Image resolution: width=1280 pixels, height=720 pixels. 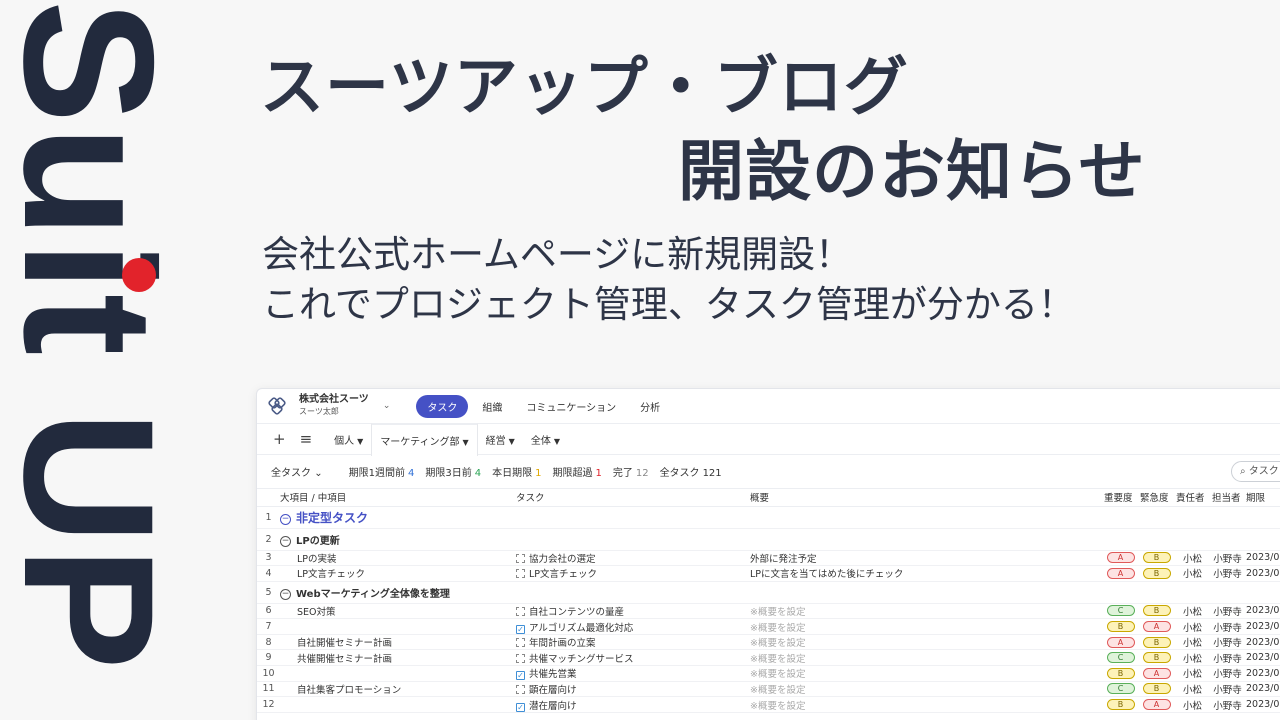 I want to click on item-cell: LP文言チェック, so click(x=395, y=573).